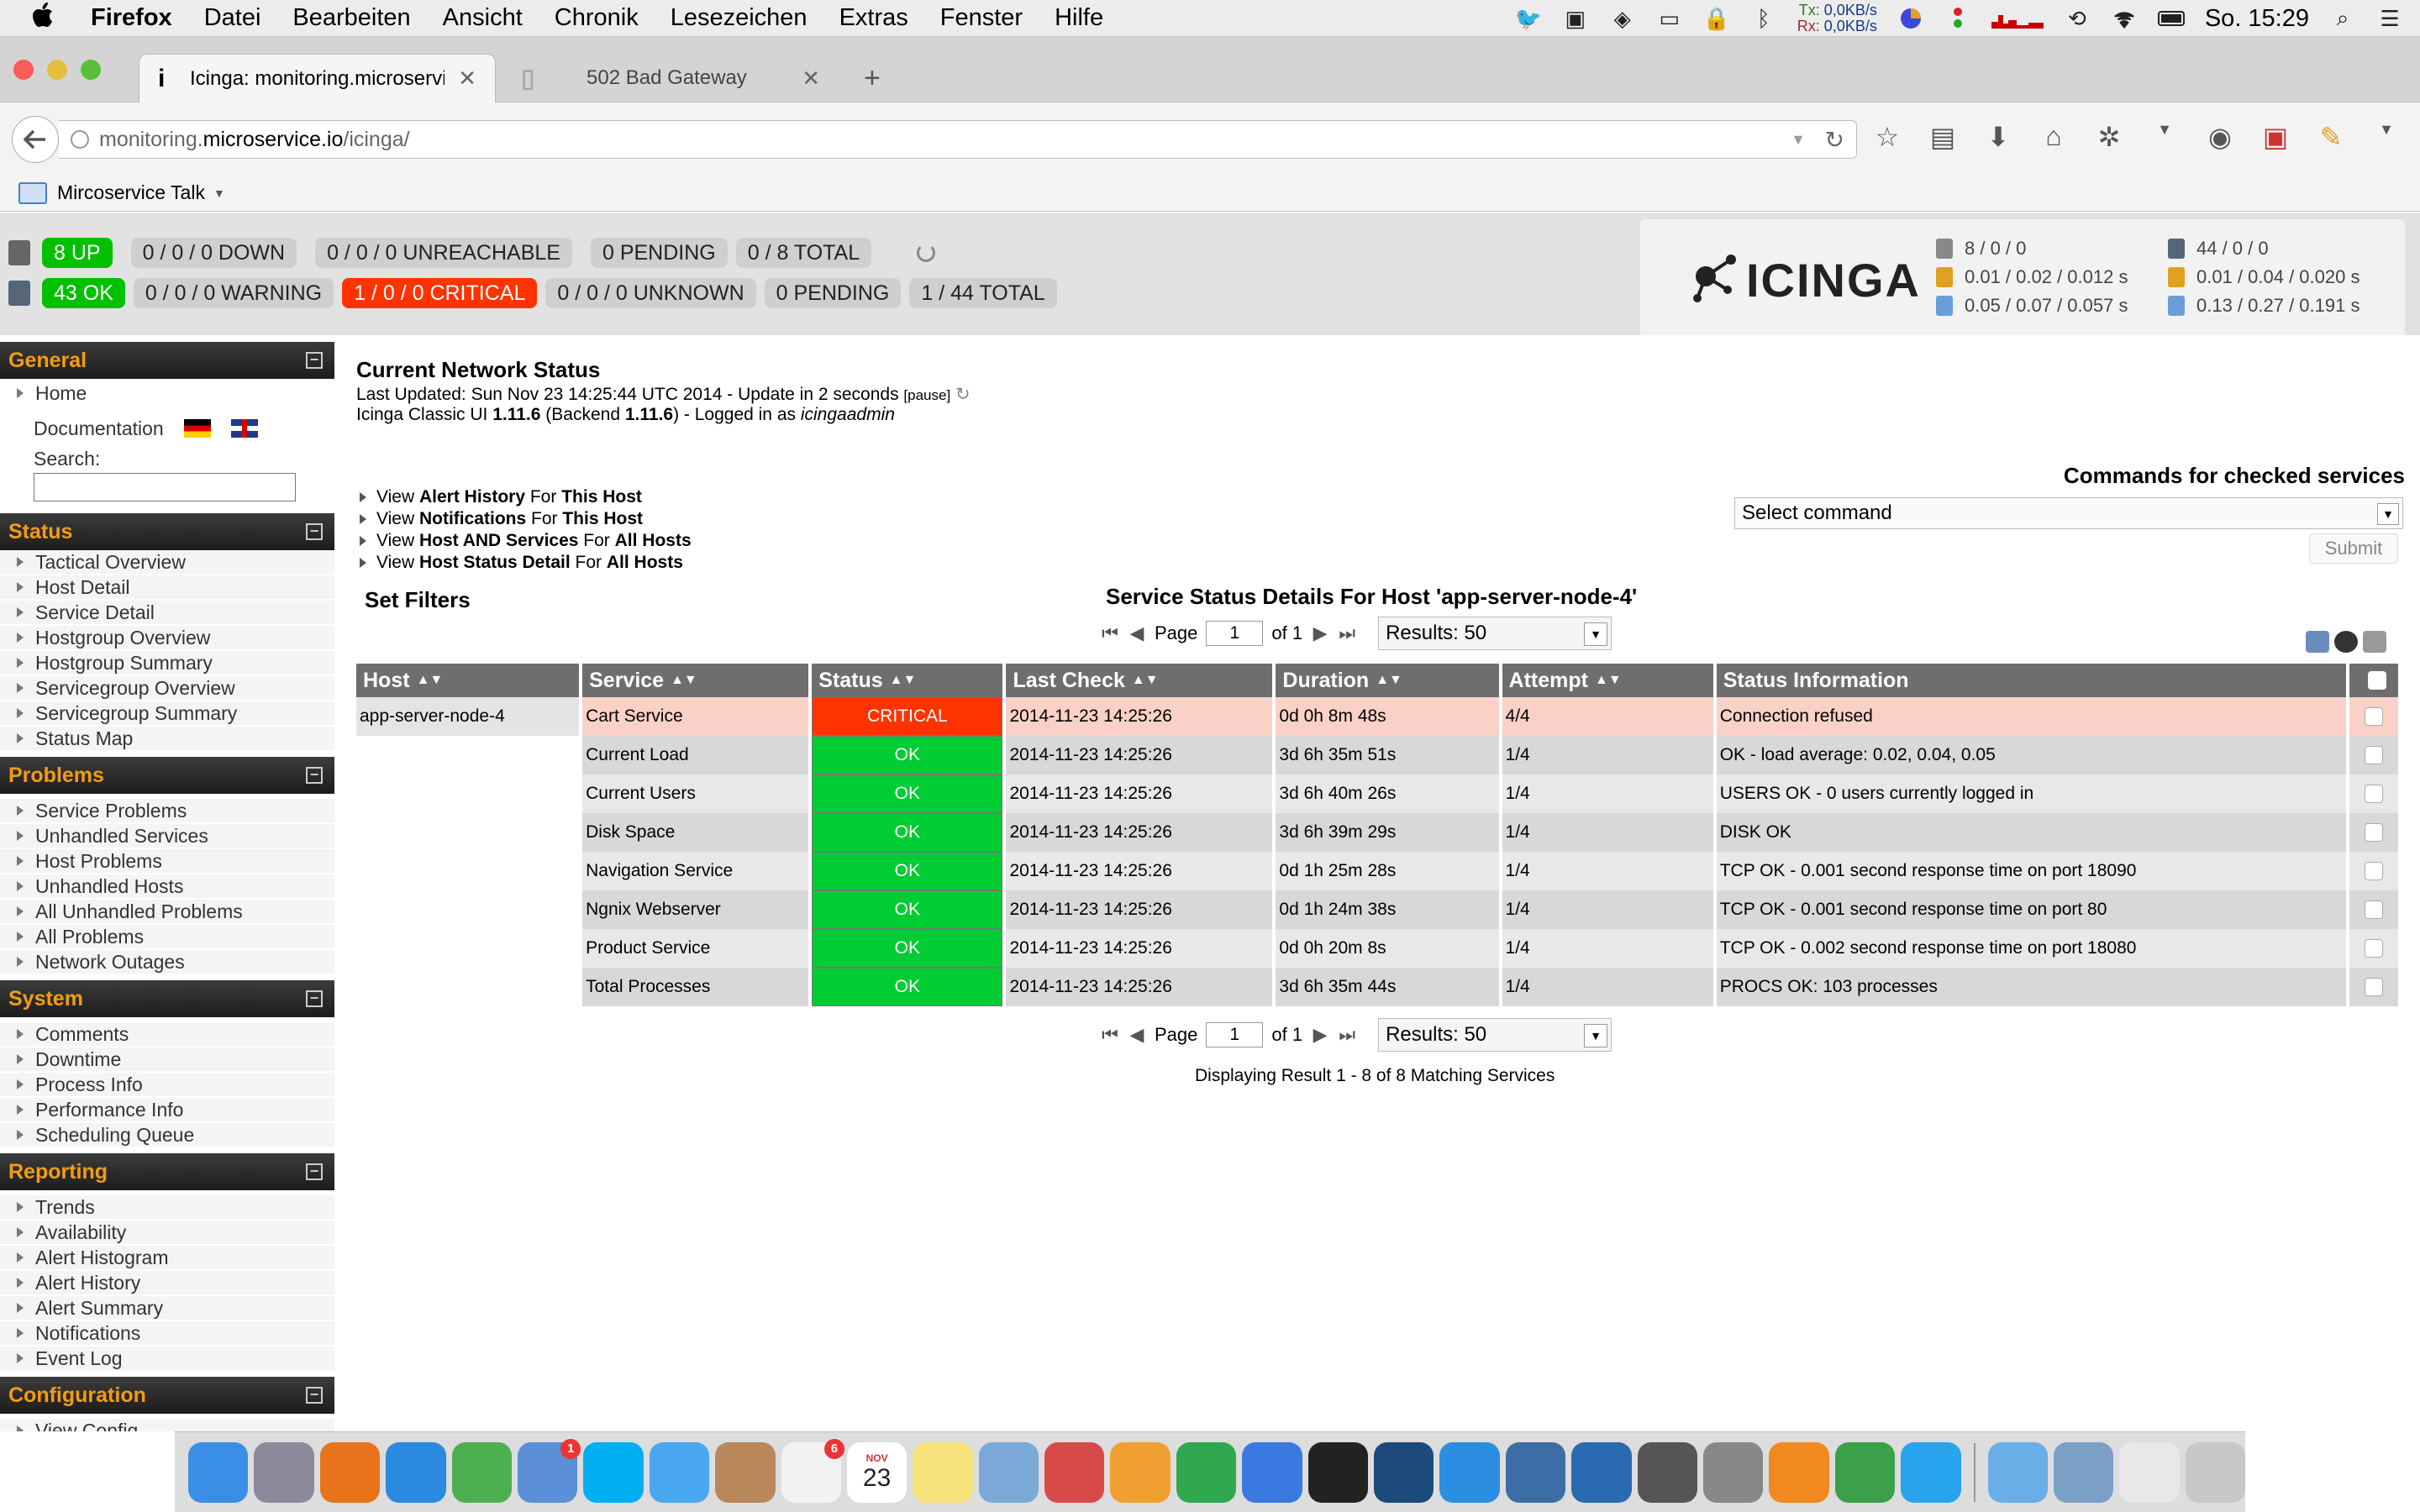 Image resolution: width=2420 pixels, height=1512 pixels. I want to click on elephant-icon, so click(1601, 1472).